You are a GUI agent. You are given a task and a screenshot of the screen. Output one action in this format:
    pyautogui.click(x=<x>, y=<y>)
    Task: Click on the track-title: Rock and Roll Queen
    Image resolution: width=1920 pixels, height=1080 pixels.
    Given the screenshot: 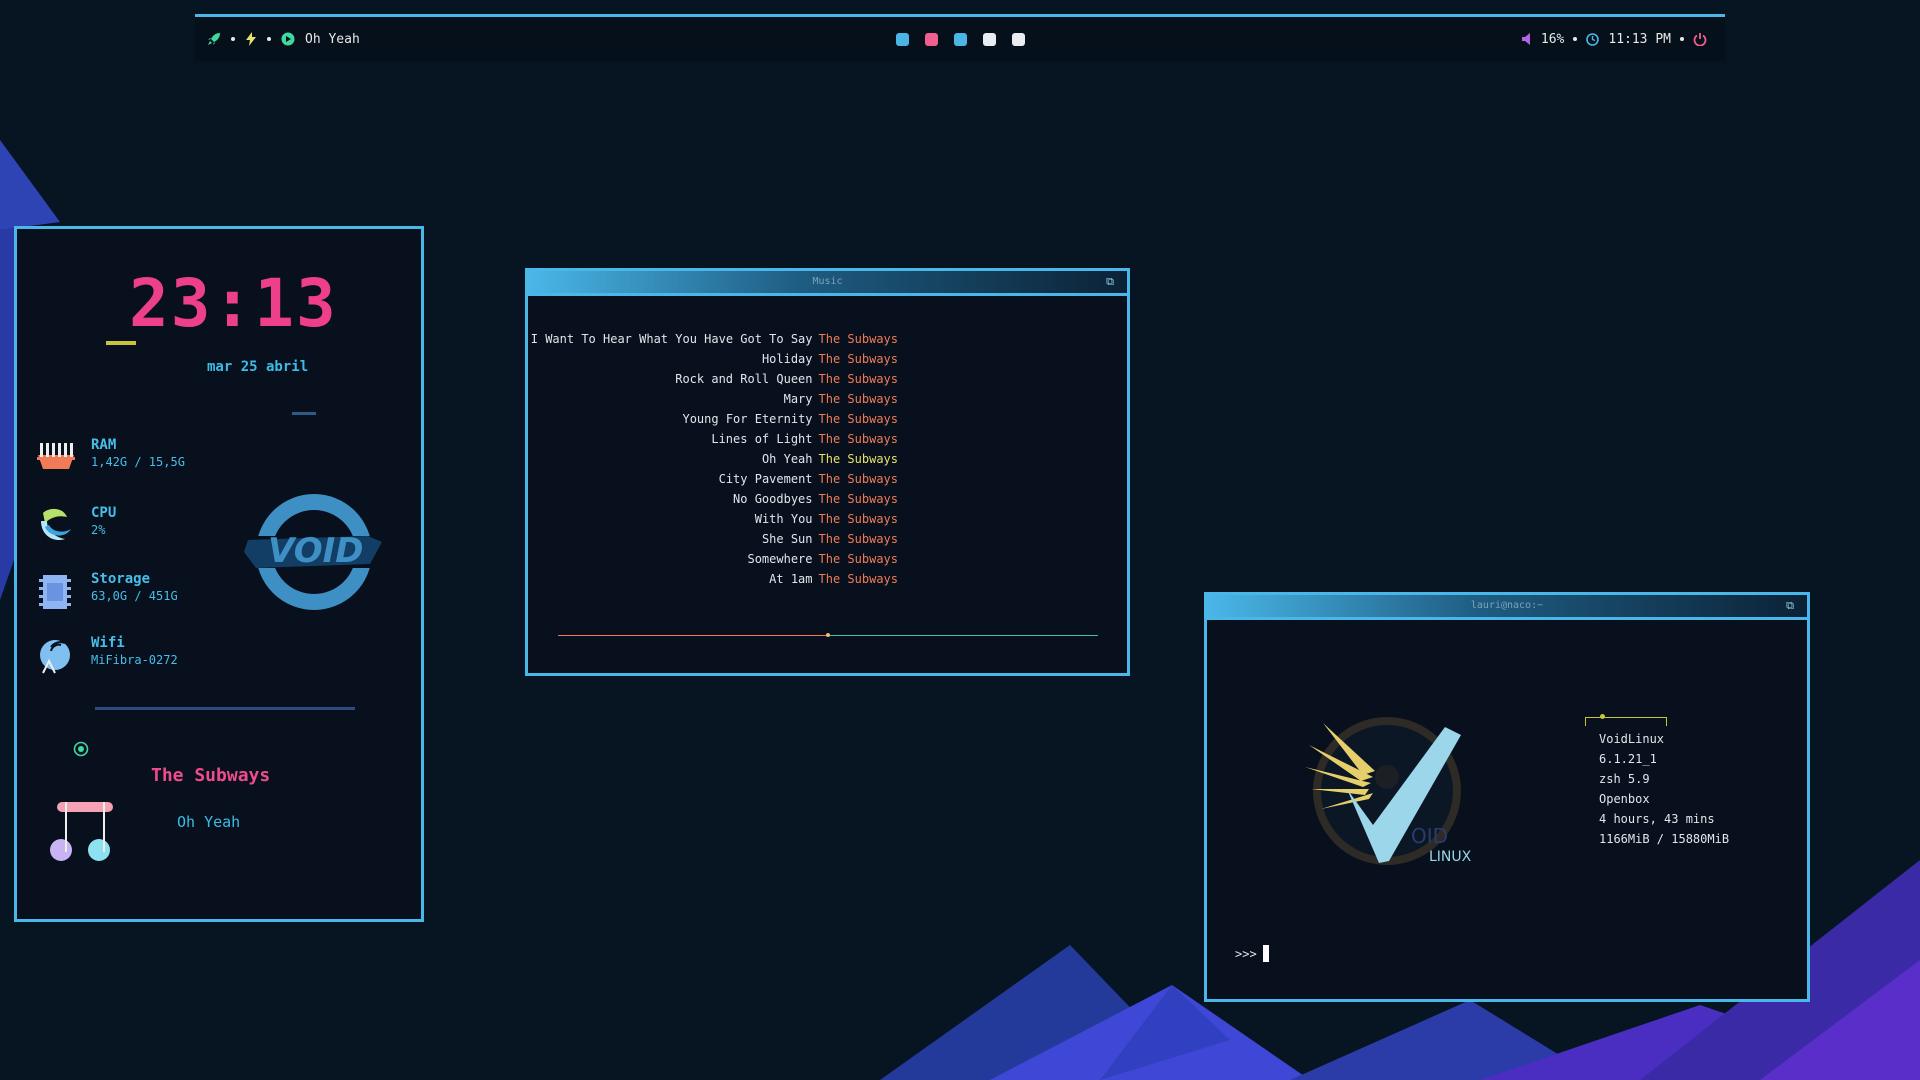 What is the action you would take?
    pyautogui.click(x=744, y=379)
    